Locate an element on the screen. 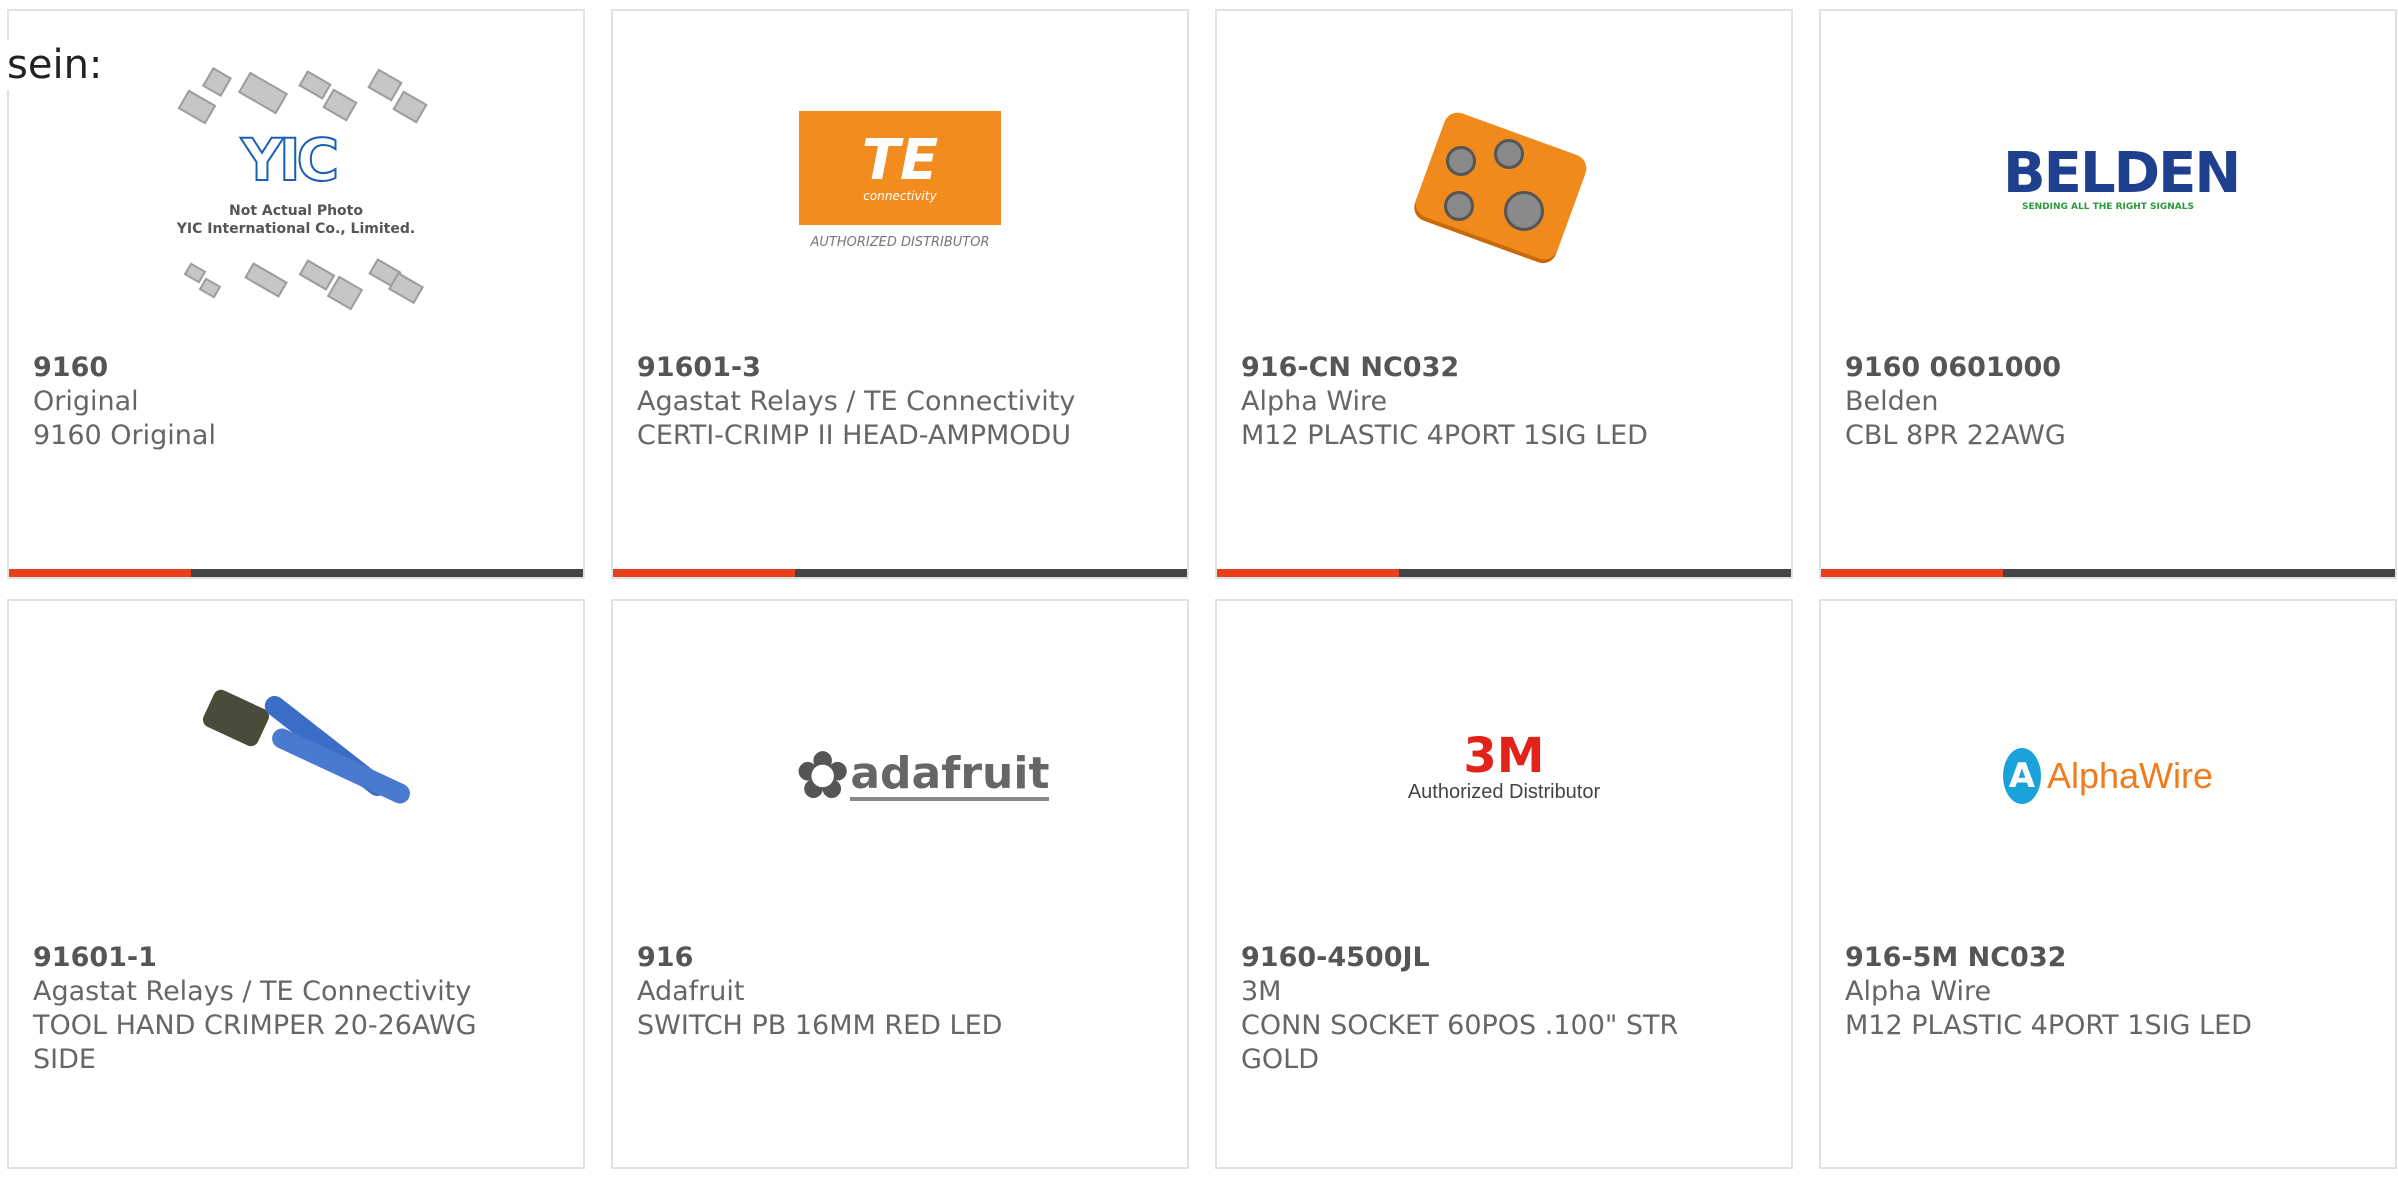 The height and width of the screenshot is (1189, 2398). part-number: 9160-4500JL is located at coordinates (1476, 958).